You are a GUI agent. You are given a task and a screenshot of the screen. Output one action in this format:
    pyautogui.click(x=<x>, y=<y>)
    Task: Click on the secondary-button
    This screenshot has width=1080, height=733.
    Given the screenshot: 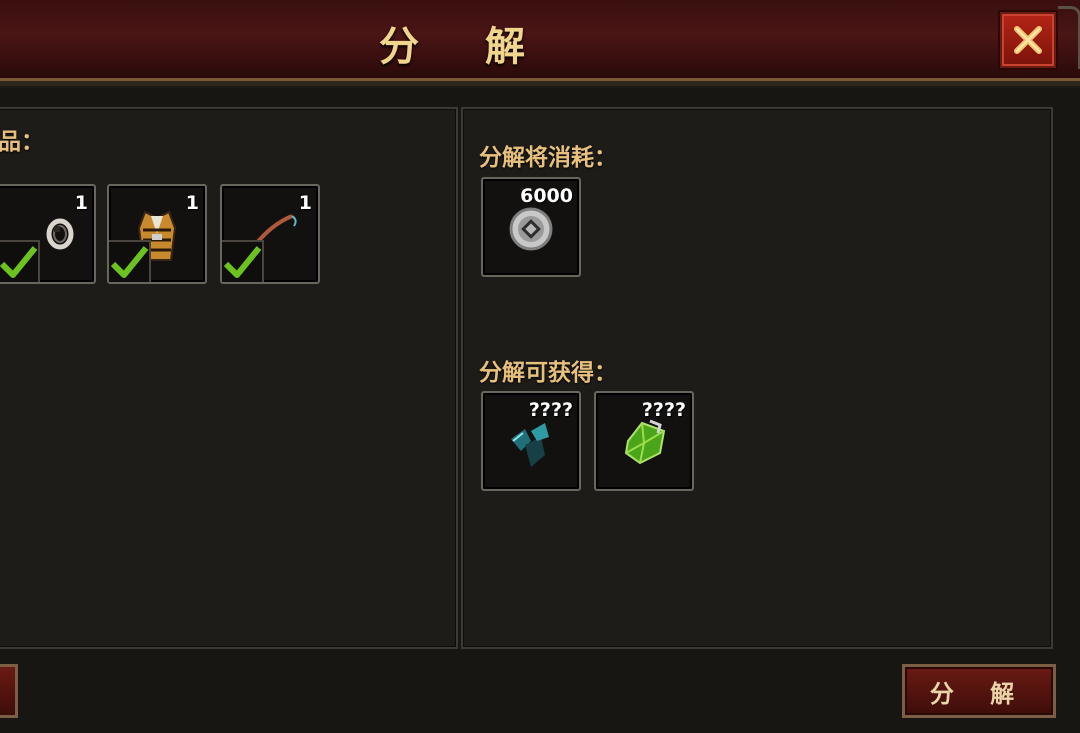 What is the action you would take?
    pyautogui.click(x=9, y=691)
    